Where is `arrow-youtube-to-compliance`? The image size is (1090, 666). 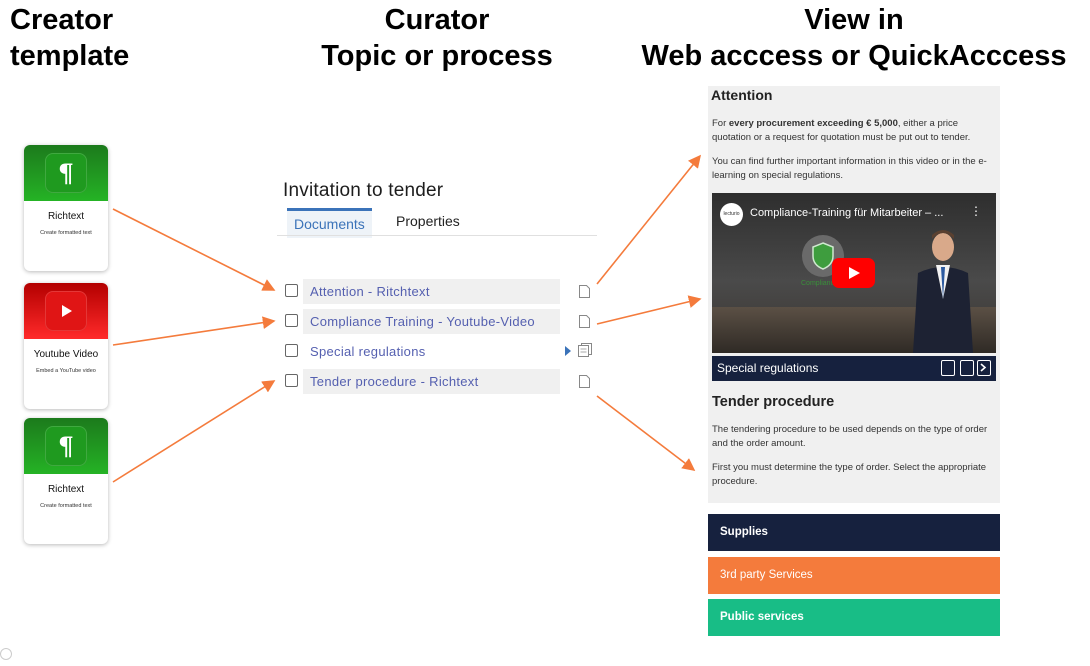
arrow-youtube-to-compliance is located at coordinates (194, 331).